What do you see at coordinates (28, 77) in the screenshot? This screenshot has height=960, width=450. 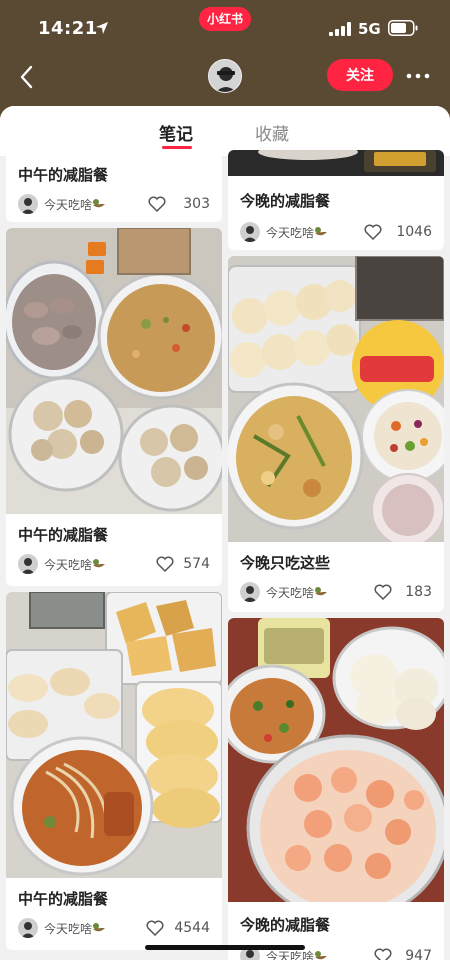 I see `back-icon` at bounding box center [28, 77].